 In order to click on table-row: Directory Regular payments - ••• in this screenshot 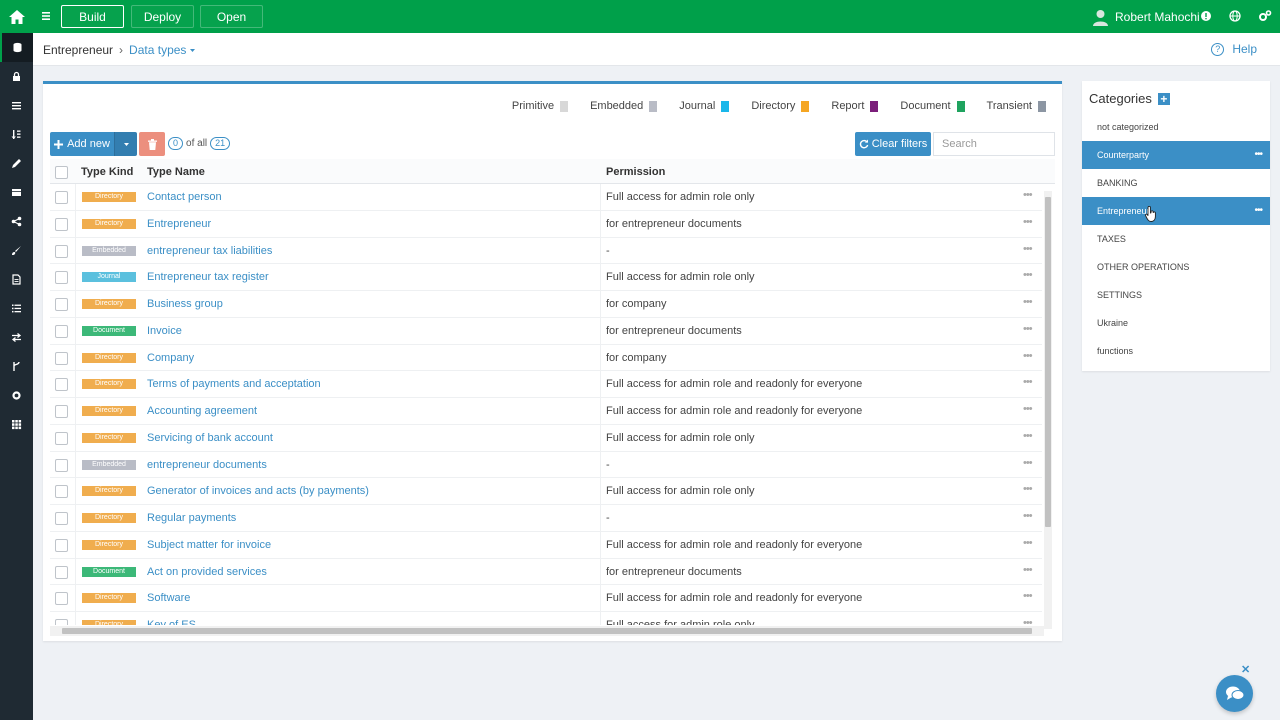, I will do `click(546, 518)`.